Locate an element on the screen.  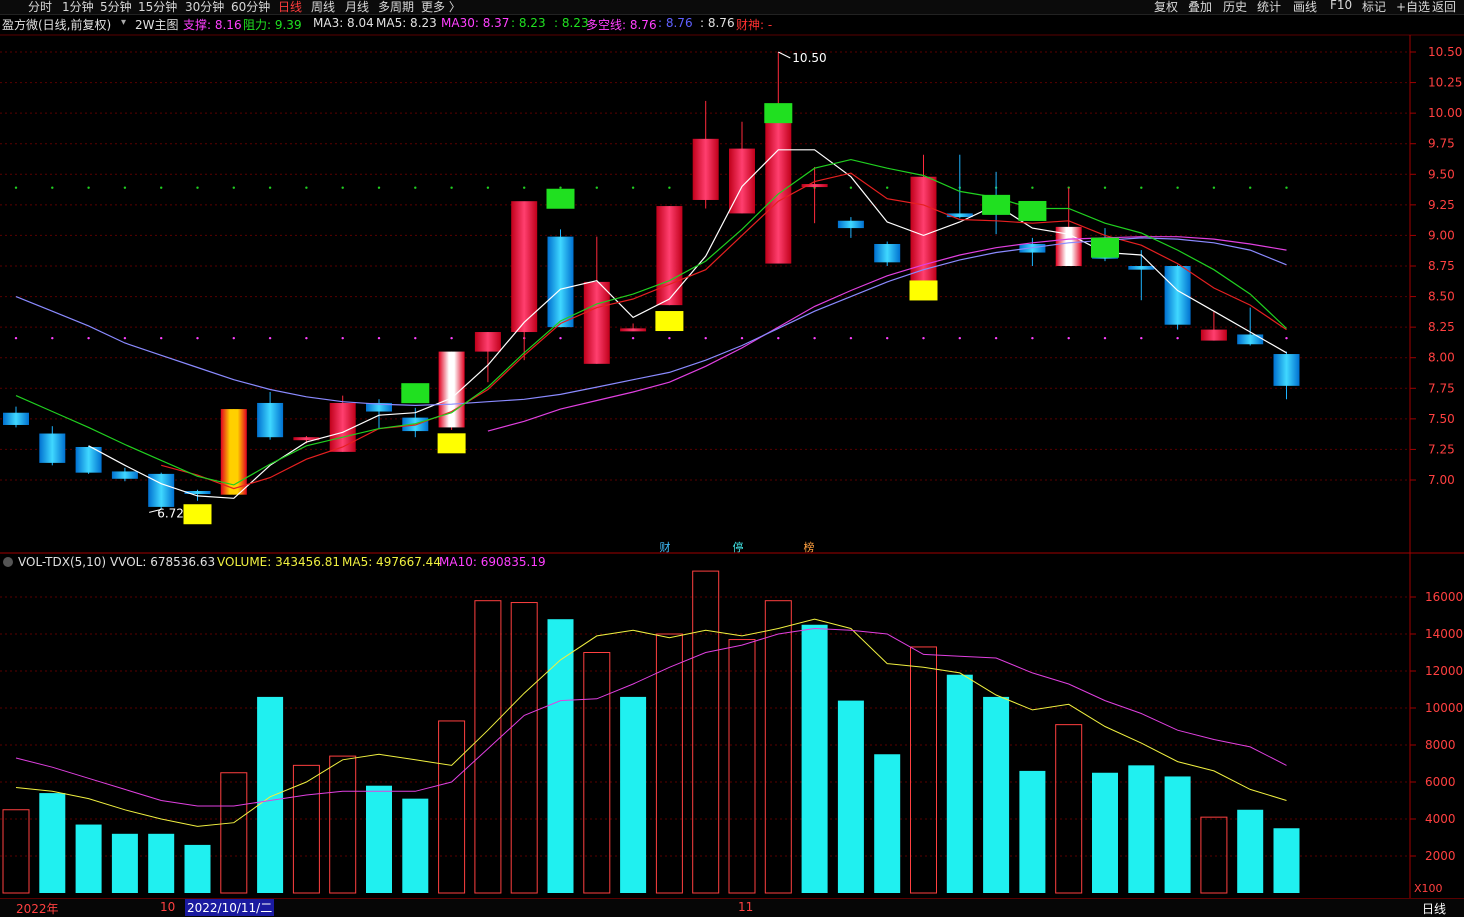
vol-tick-label: 2000 is located at coordinates (1440, 856).